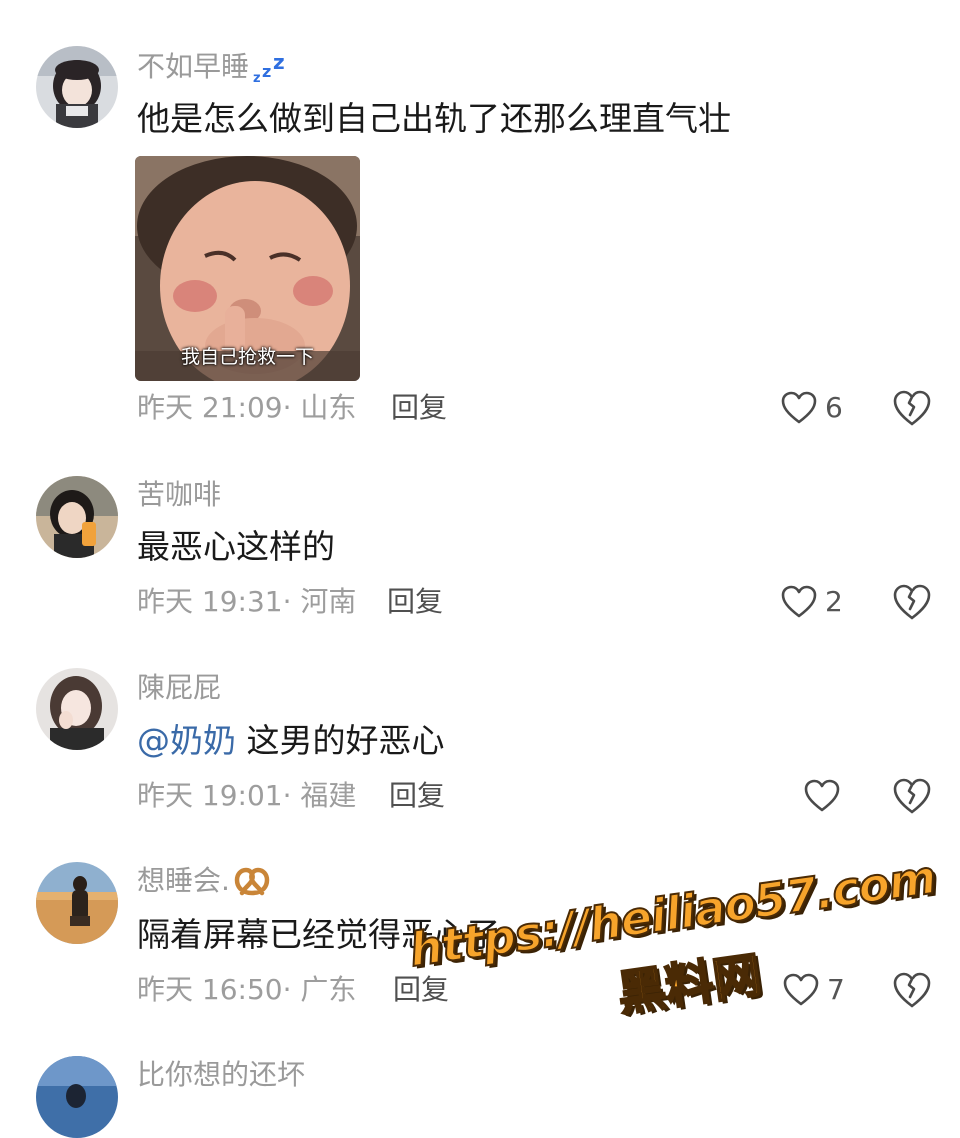 This screenshot has height=1138, width=960. What do you see at coordinates (210, 989) in the screenshot?
I see `timestamp: 昨天 16:50` at bounding box center [210, 989].